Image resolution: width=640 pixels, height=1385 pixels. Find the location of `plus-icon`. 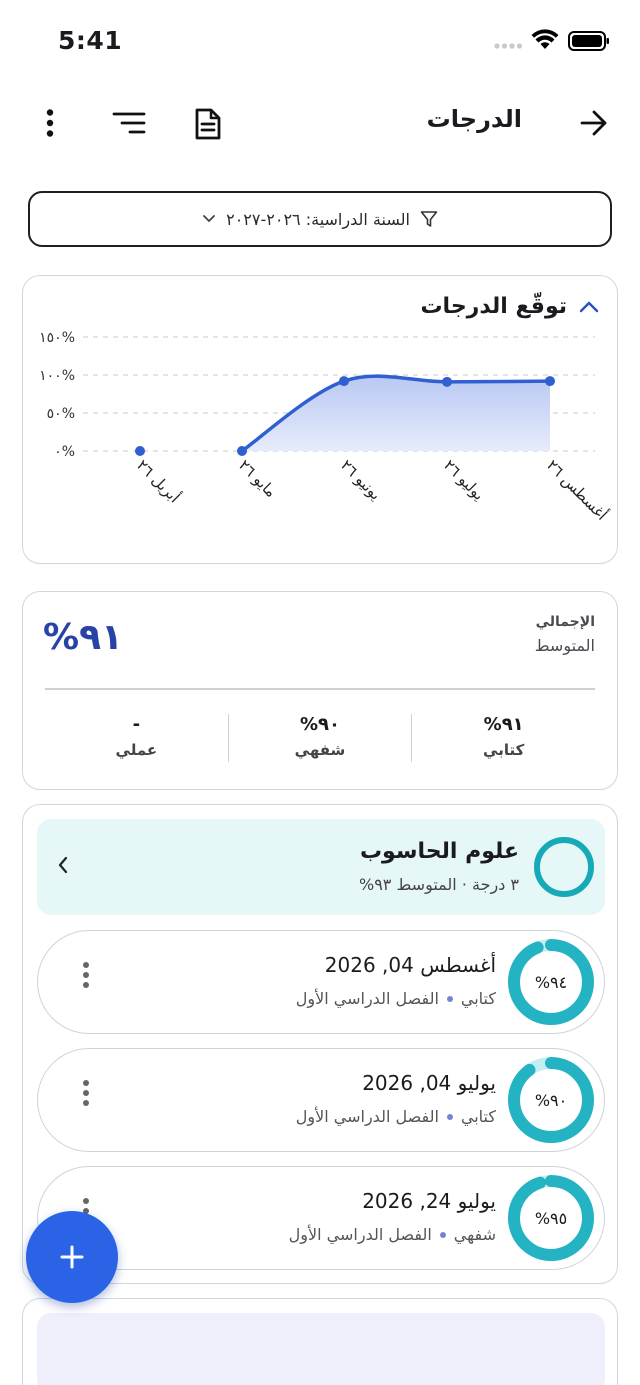

plus-icon is located at coordinates (72, 1257).